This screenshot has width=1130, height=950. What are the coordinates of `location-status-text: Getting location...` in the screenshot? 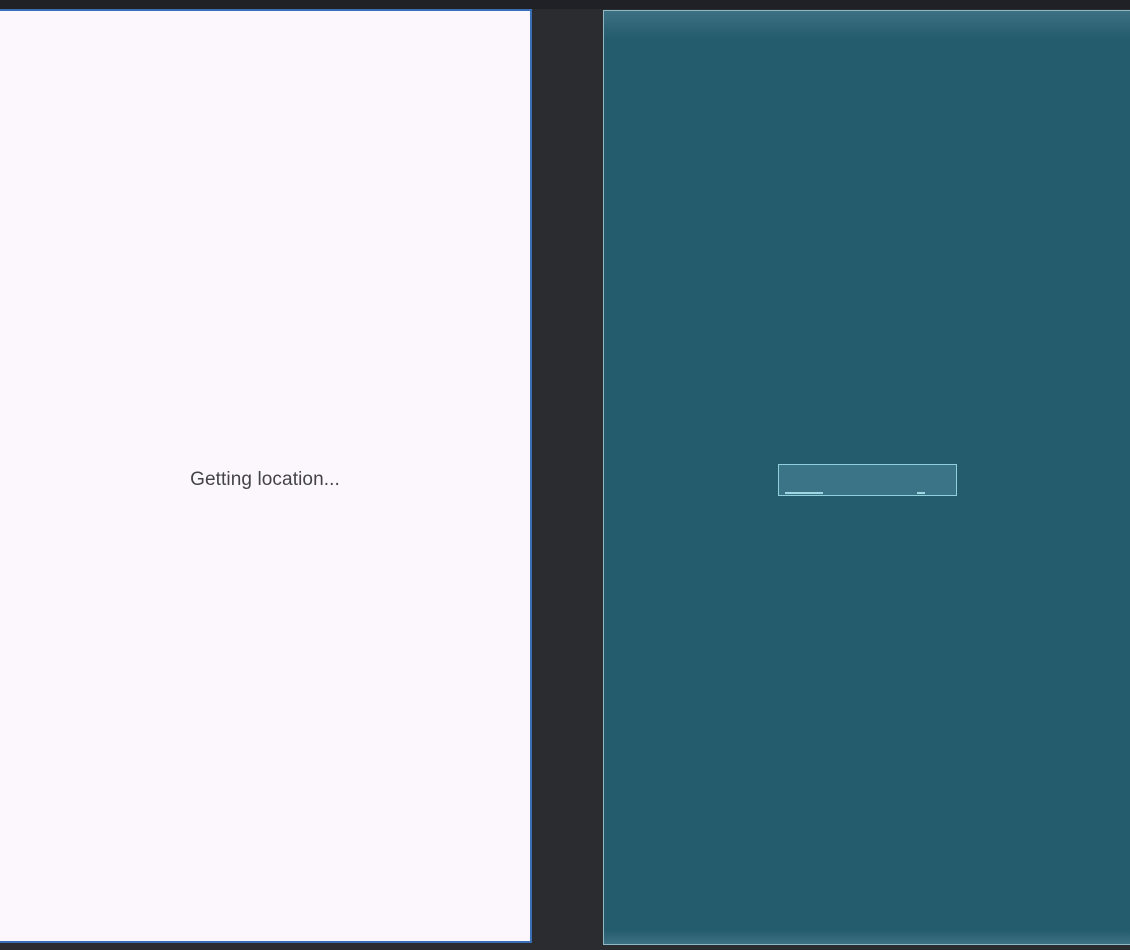 It's located at (265, 480).